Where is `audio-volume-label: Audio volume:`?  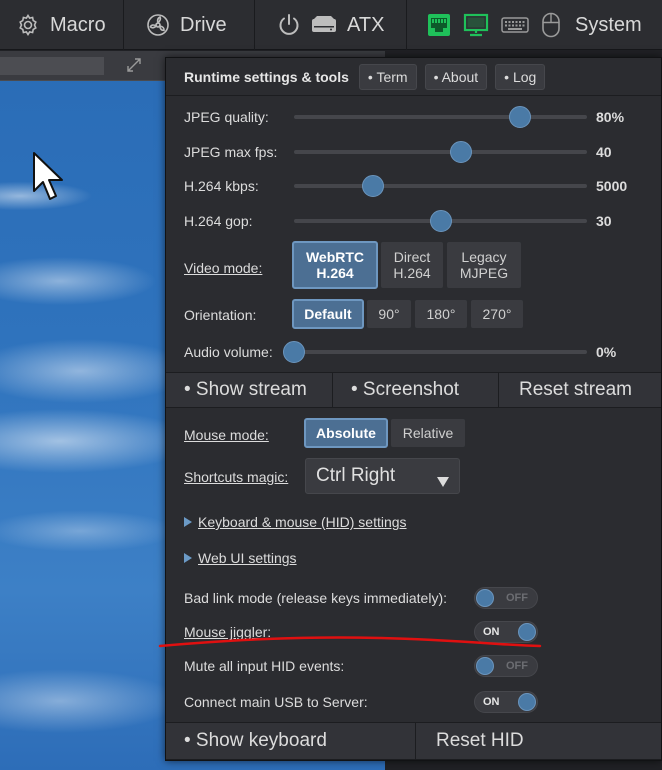
audio-volume-label: Audio volume: is located at coordinates (228, 352).